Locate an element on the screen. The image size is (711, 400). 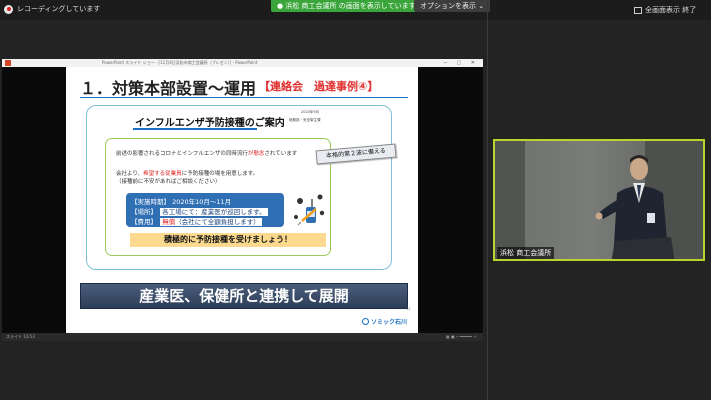
powerpoint-icon is located at coordinates (8, 63).